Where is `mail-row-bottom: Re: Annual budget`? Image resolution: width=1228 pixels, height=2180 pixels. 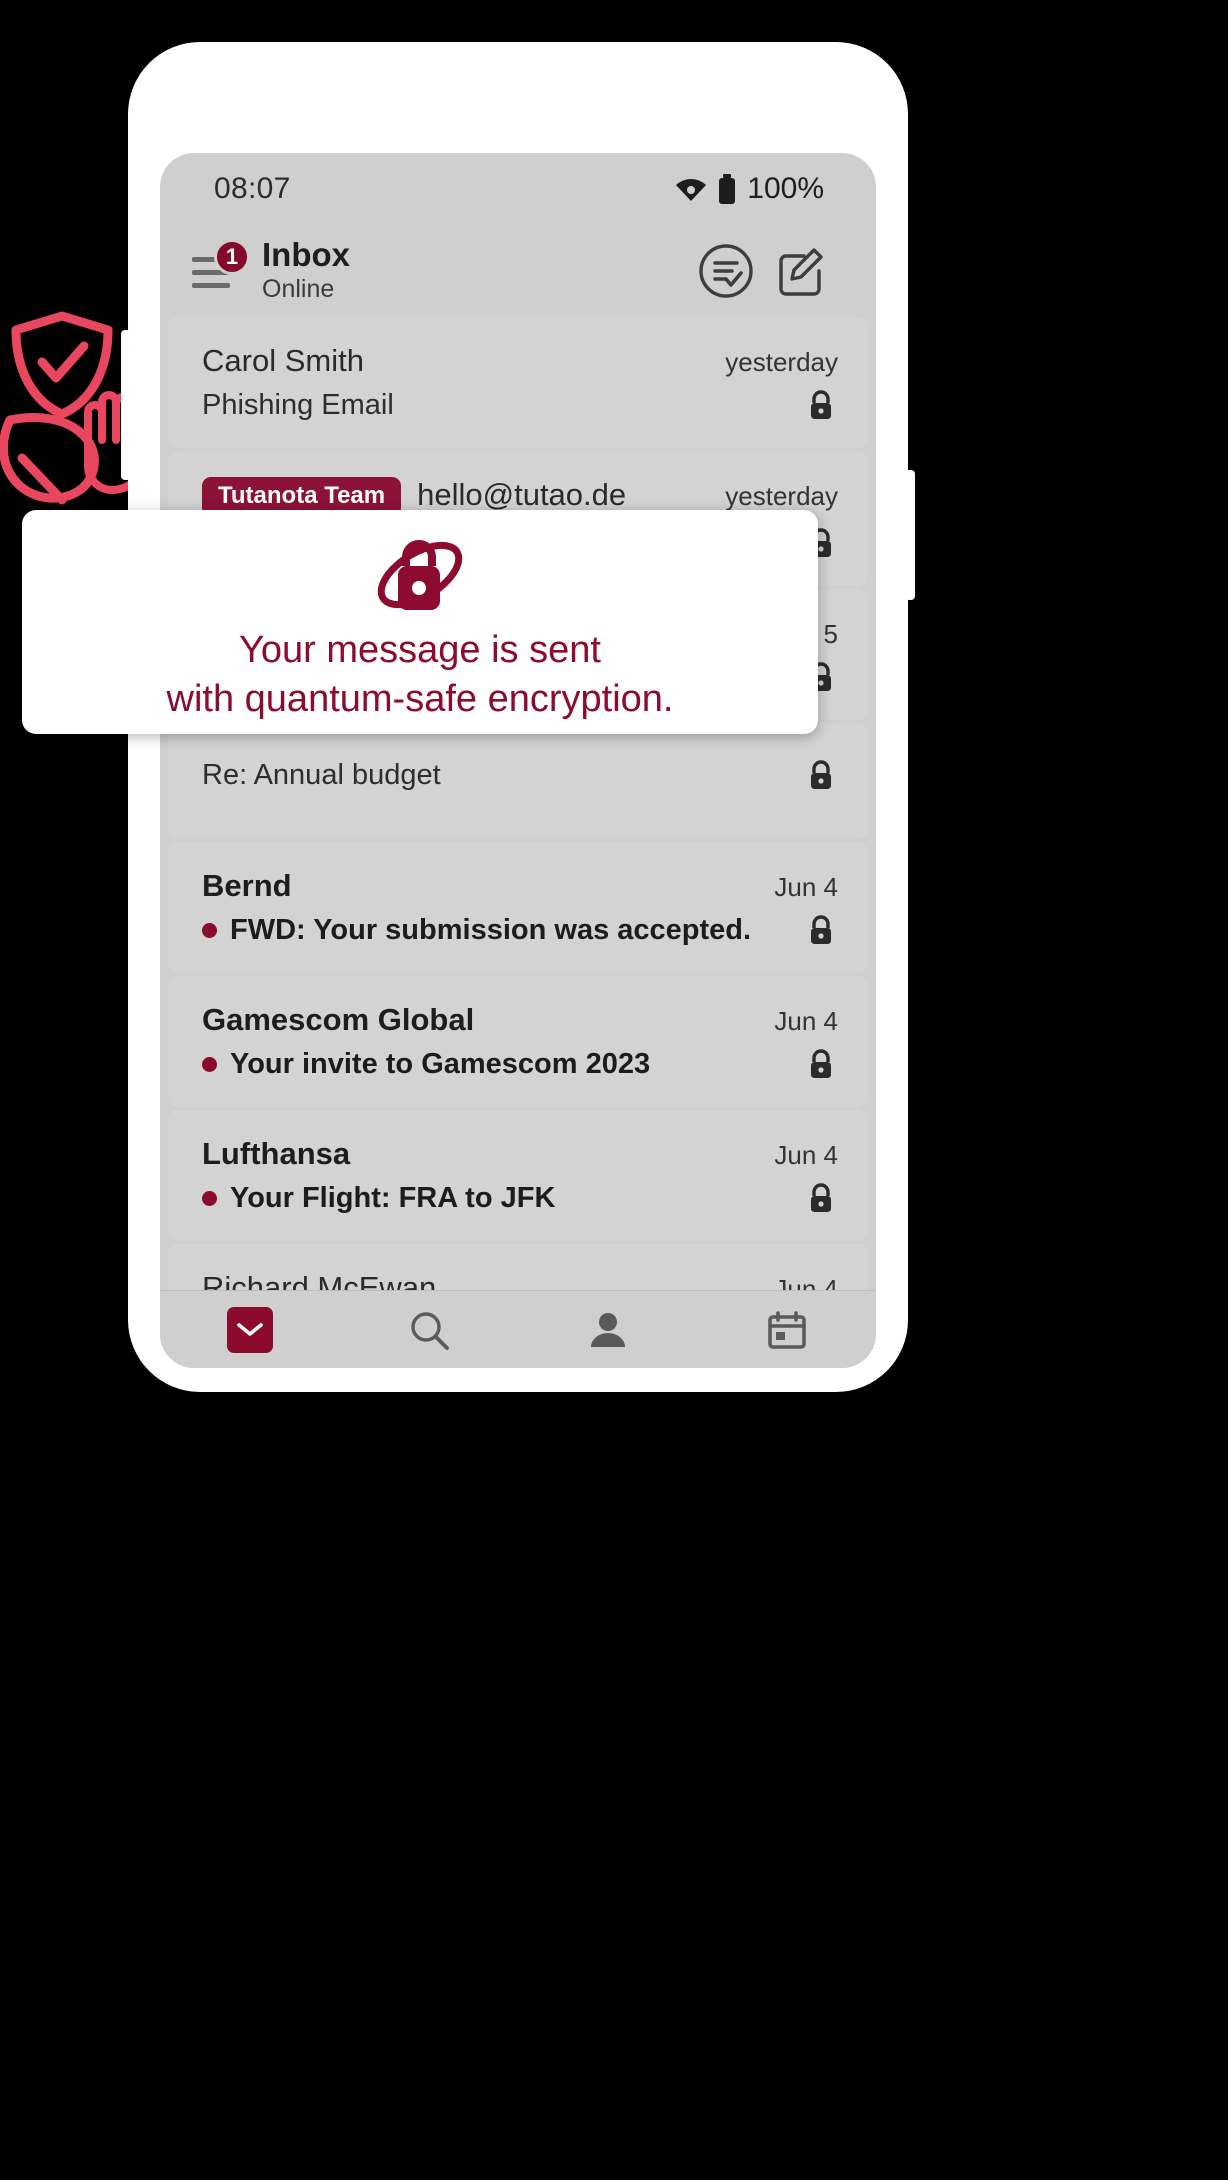
mail-row-bottom: Re: Annual budget is located at coordinates (520, 775).